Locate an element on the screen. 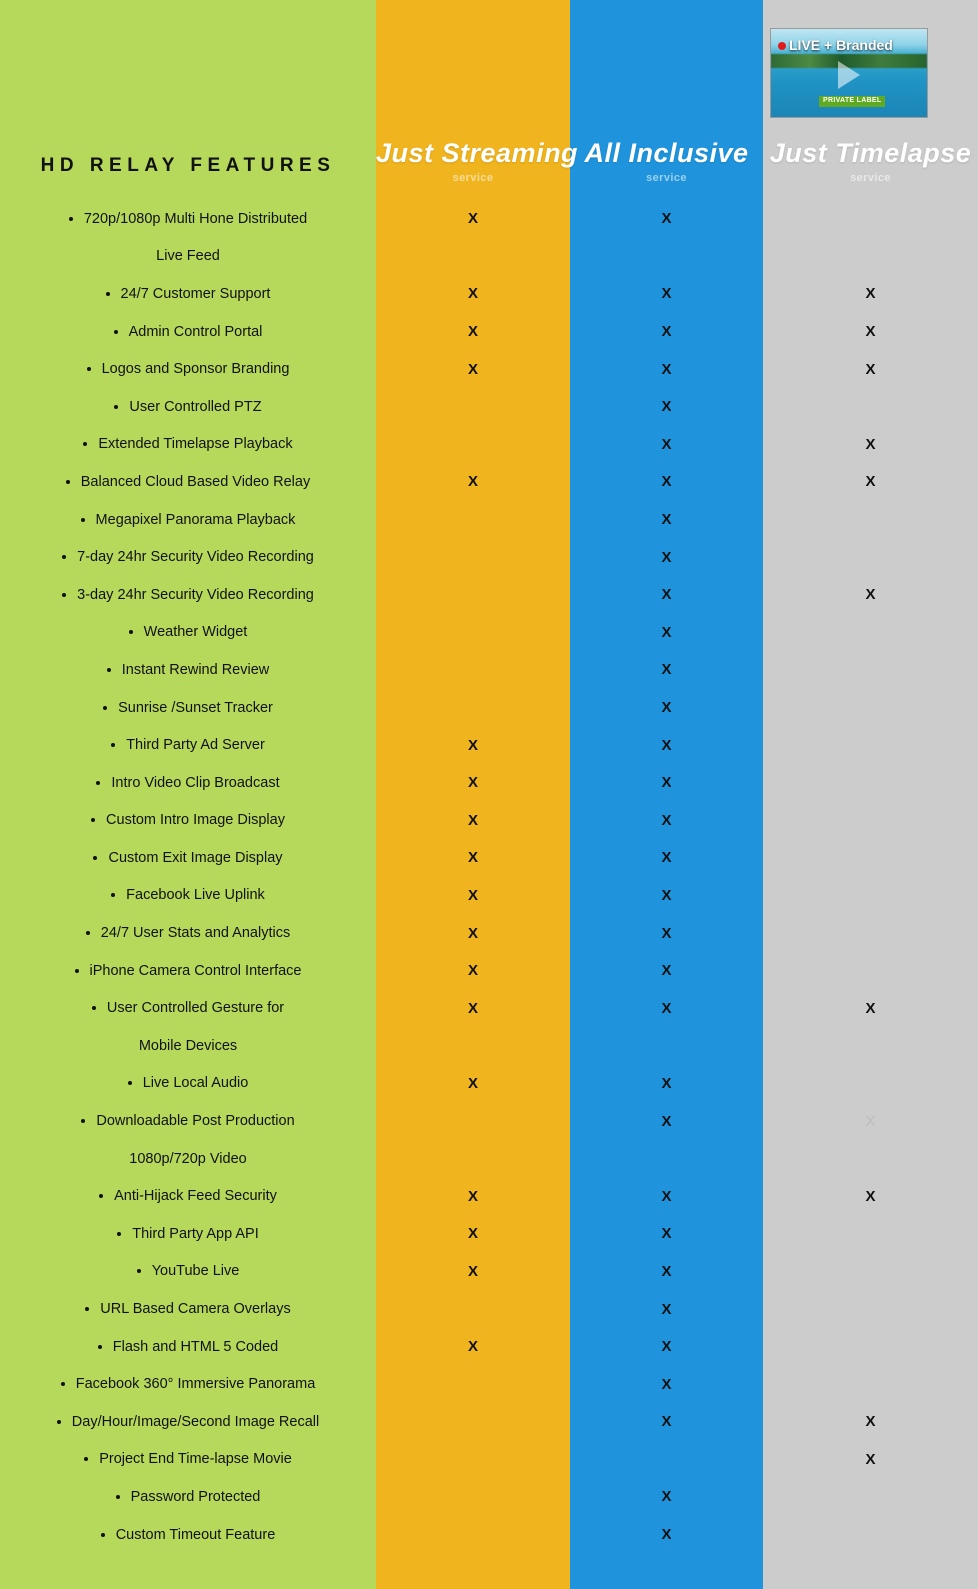 The width and height of the screenshot is (978, 1589). feature-label: Project End Time-lapse Movie is located at coordinates (188, 1460).